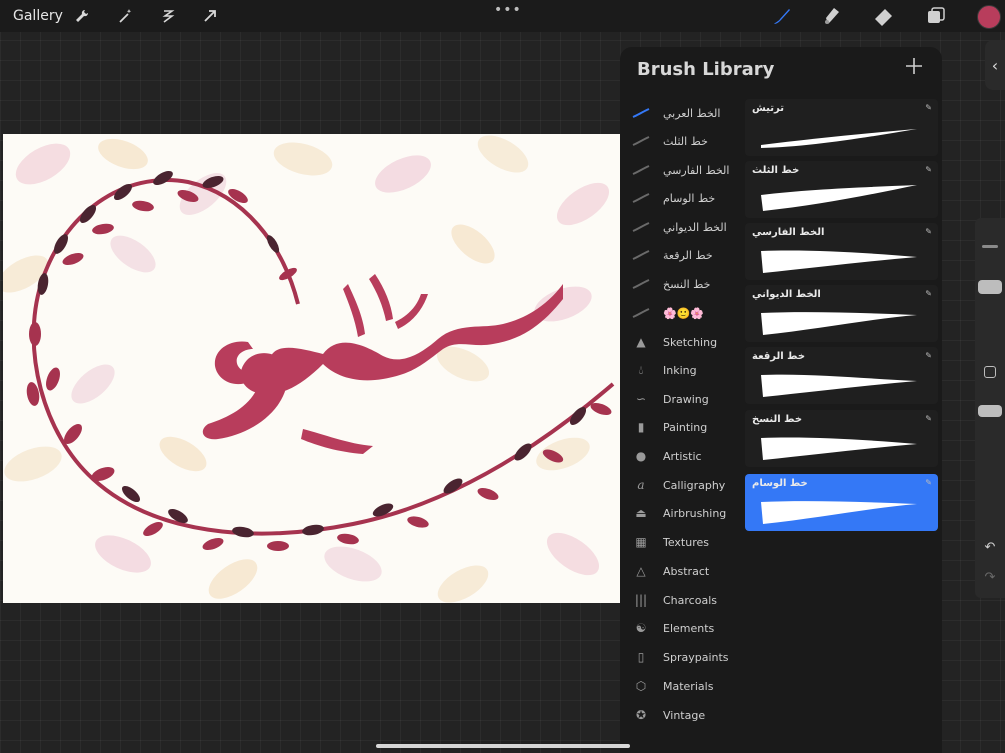  I want to click on right-sidebar: ↶ ↷, so click(990, 408).